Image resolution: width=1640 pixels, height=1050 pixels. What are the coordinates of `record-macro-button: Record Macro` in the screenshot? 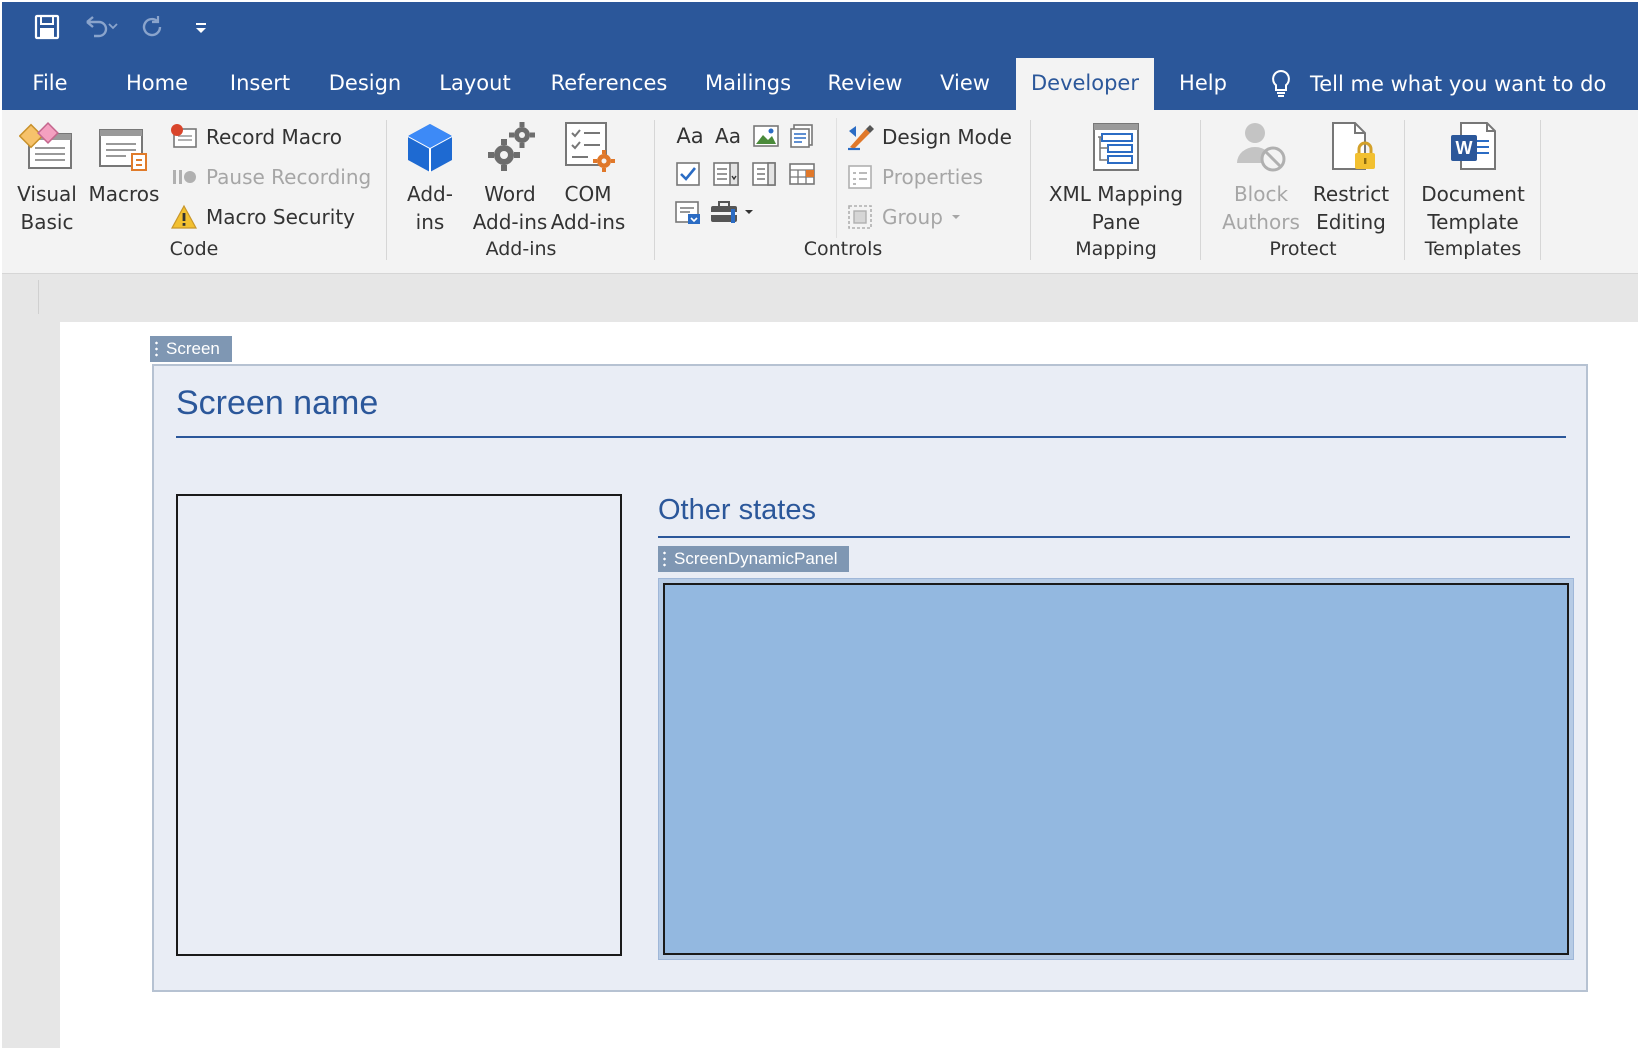 It's located at (256, 137).